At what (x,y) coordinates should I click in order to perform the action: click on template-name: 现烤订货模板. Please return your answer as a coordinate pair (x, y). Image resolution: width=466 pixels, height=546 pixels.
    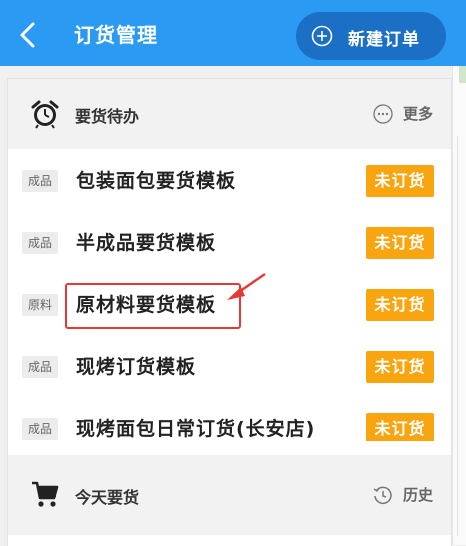
    Looking at the image, I should click on (136, 367).